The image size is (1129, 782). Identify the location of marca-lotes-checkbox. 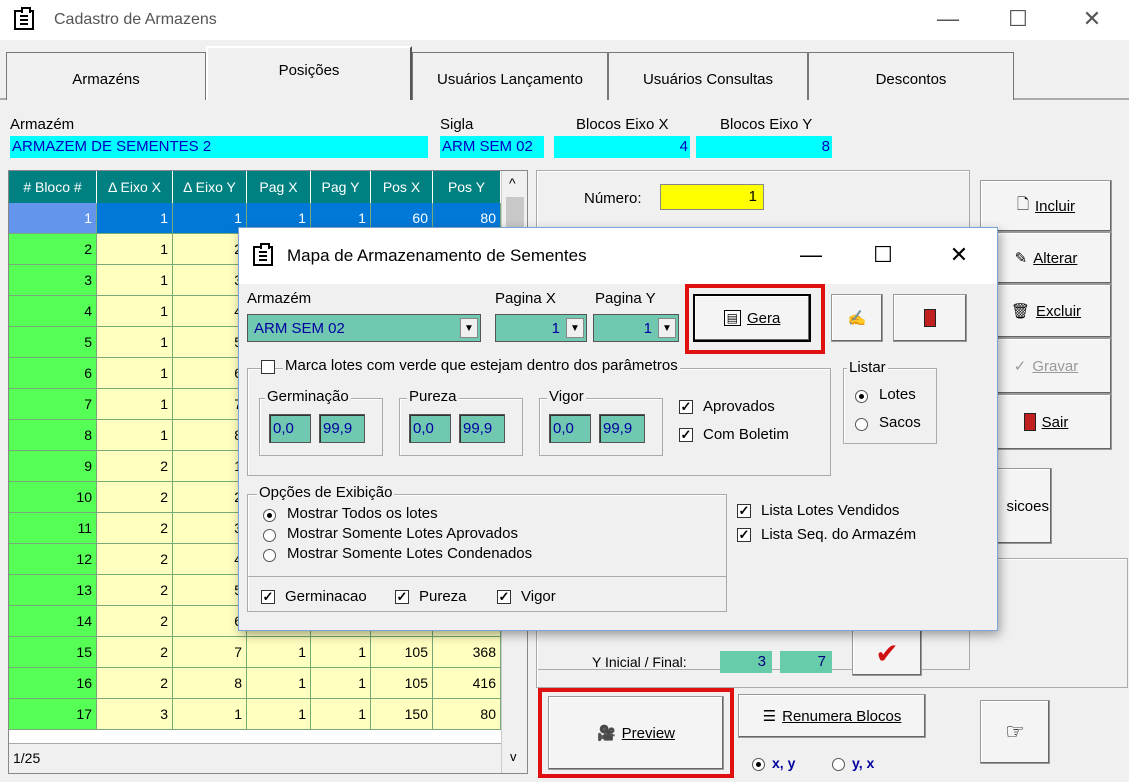
(268, 367).